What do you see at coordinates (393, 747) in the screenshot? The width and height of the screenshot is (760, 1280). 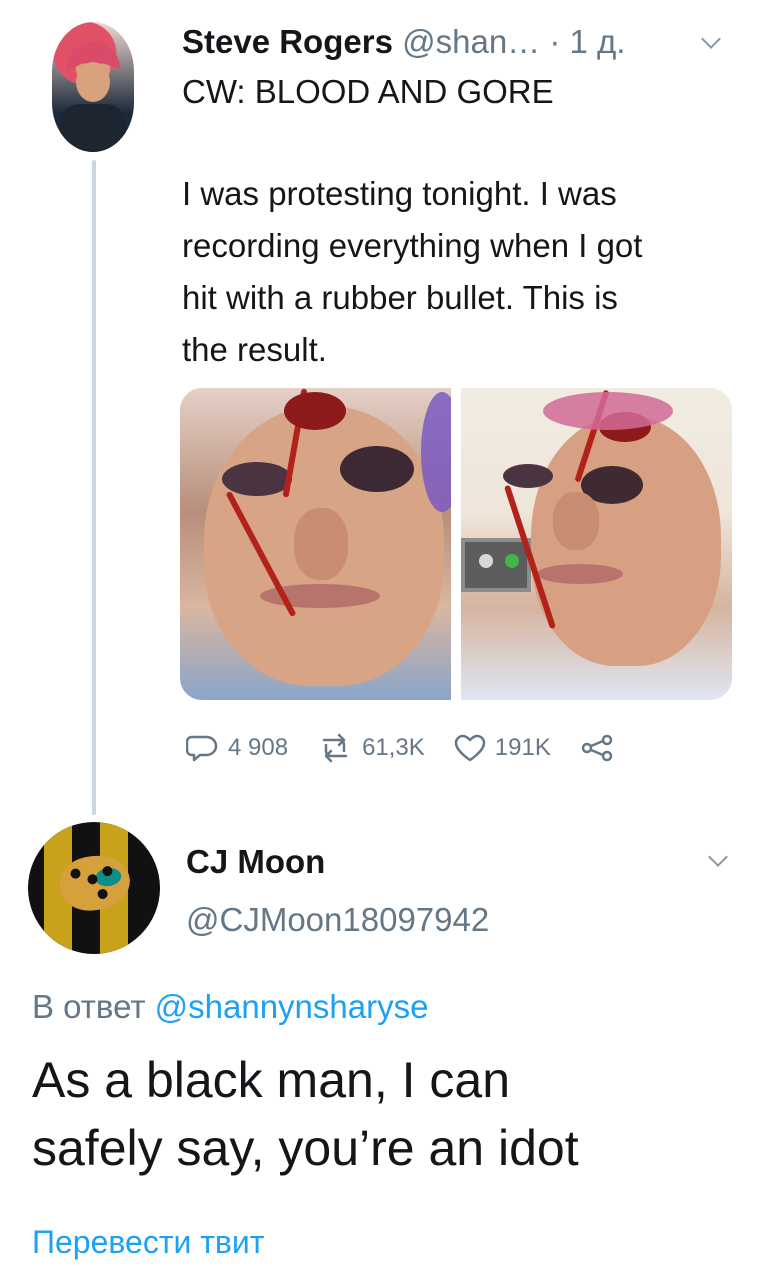 I see `retweet-count: 61,3K` at bounding box center [393, 747].